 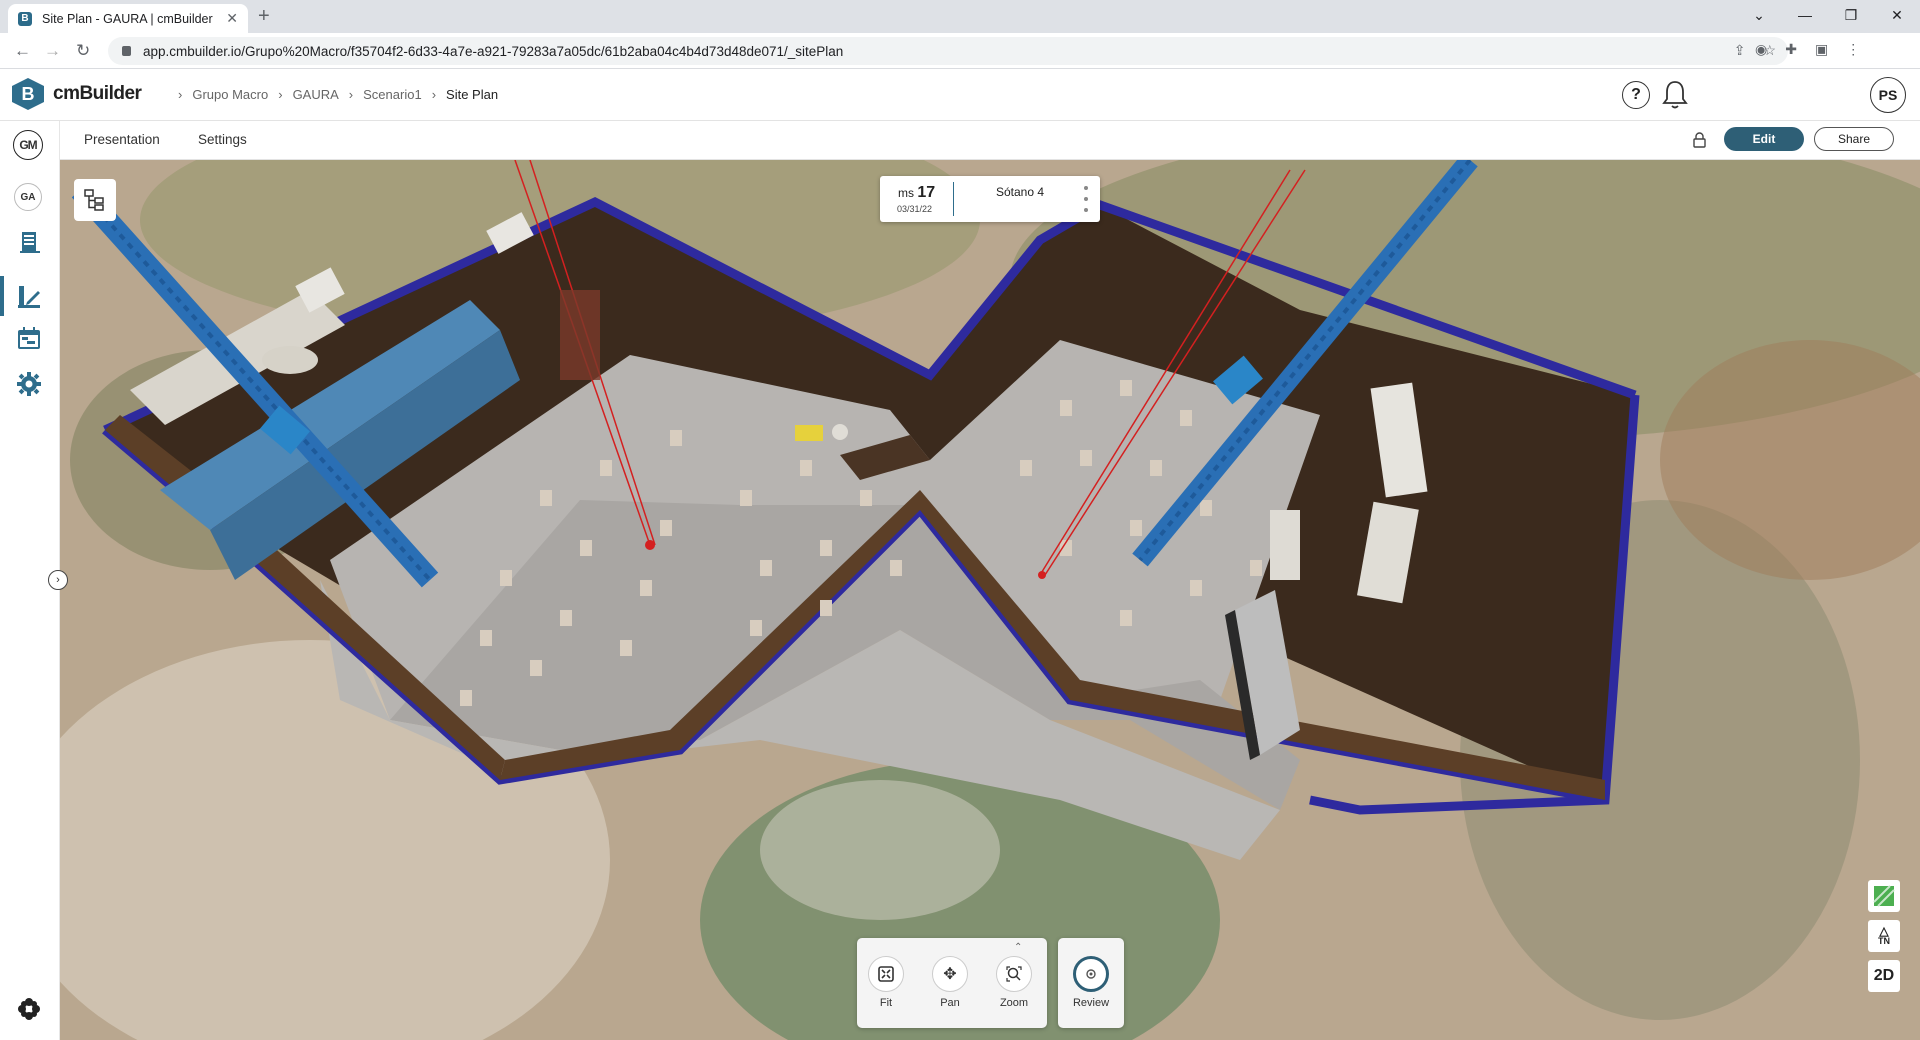 What do you see at coordinates (1764, 139) in the screenshot?
I see `edit-button: Edit` at bounding box center [1764, 139].